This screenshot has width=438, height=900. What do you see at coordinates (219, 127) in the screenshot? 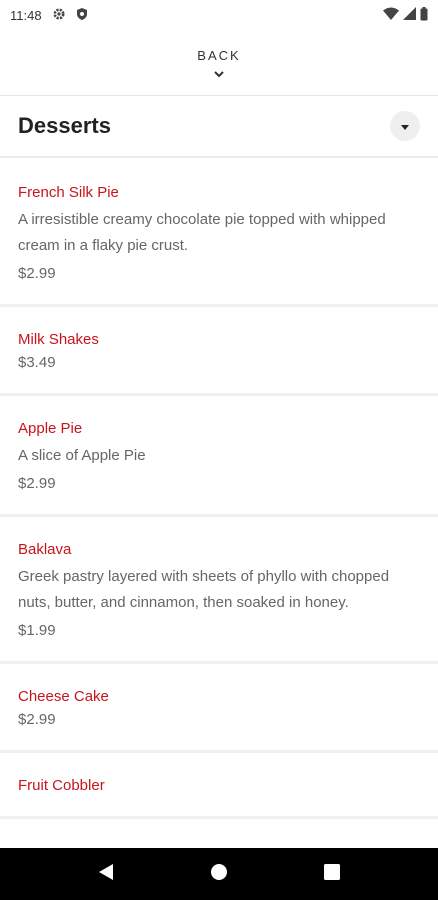
I see `section-header: Desserts` at bounding box center [219, 127].